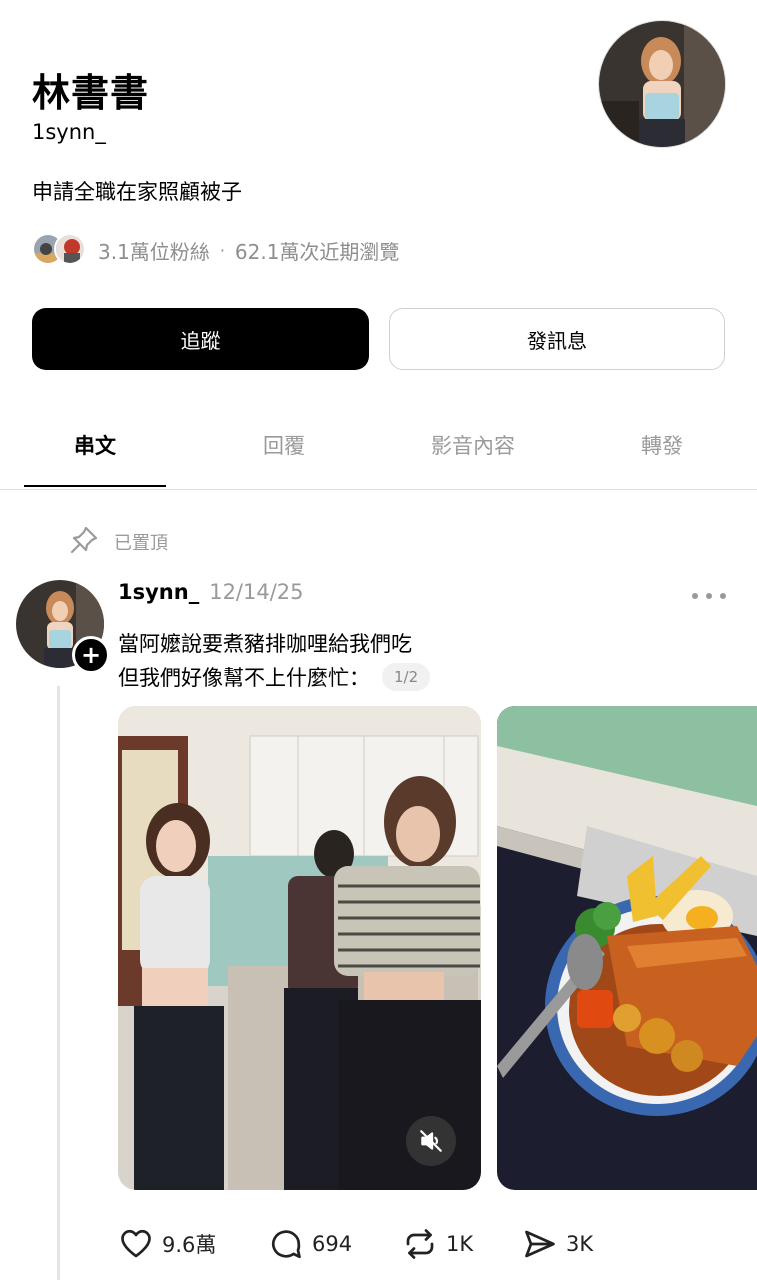 This screenshot has width=757, height=1280. I want to click on follower-avatars, so click(61, 250).